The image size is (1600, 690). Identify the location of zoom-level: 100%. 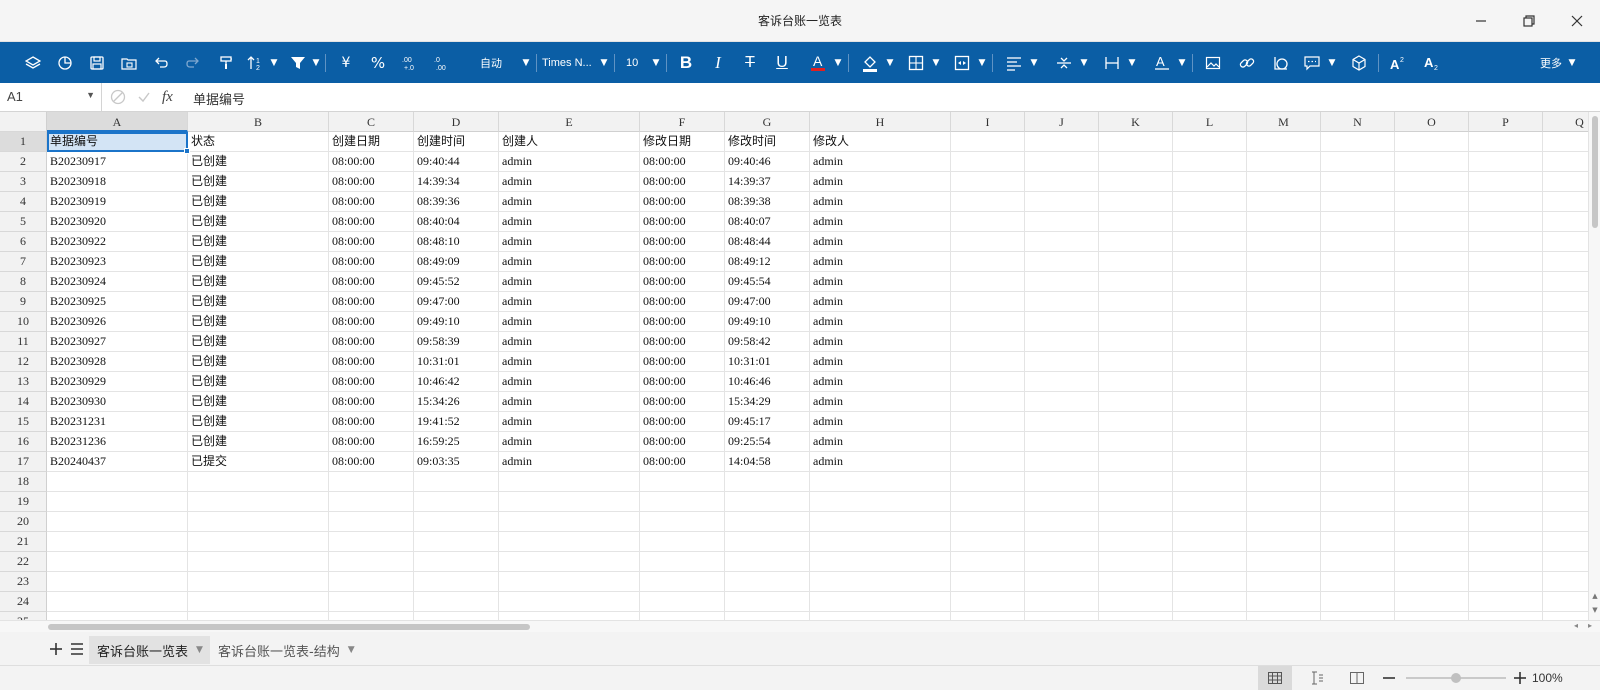
(1547, 678).